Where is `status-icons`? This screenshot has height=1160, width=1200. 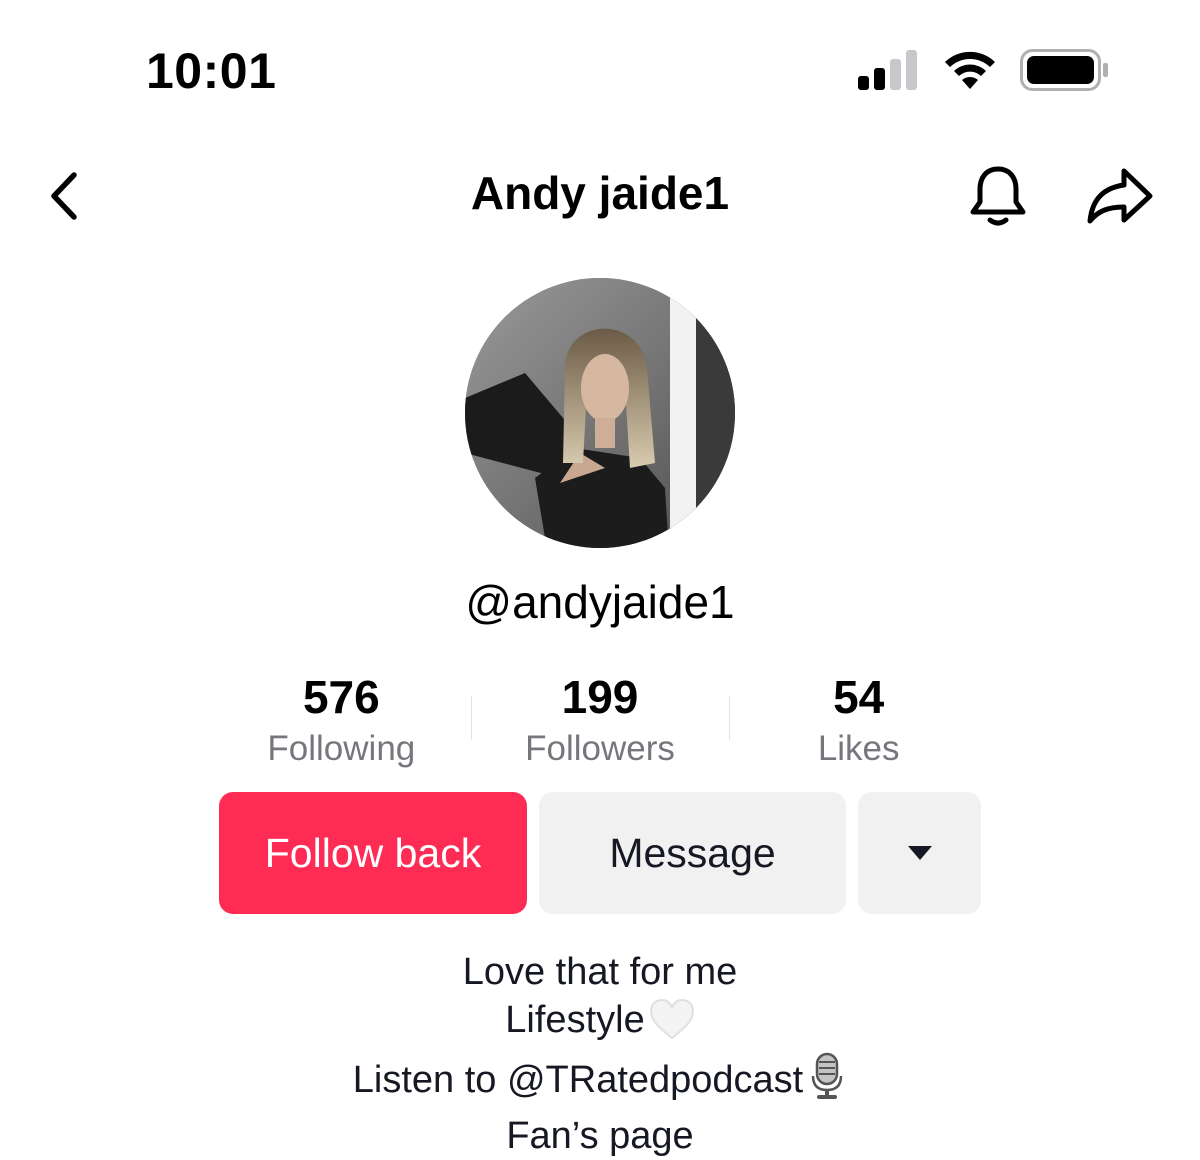 status-icons is located at coordinates (984, 72).